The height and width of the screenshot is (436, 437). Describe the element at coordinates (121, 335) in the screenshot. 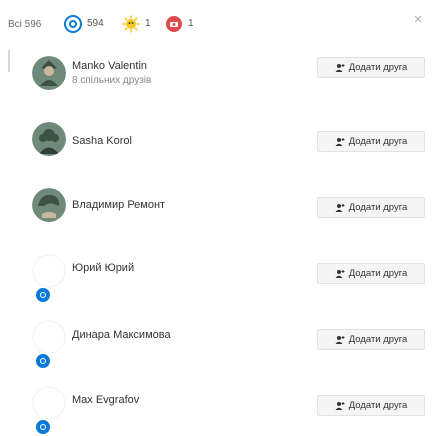

I see `friend-name: Динара Максимова` at that location.